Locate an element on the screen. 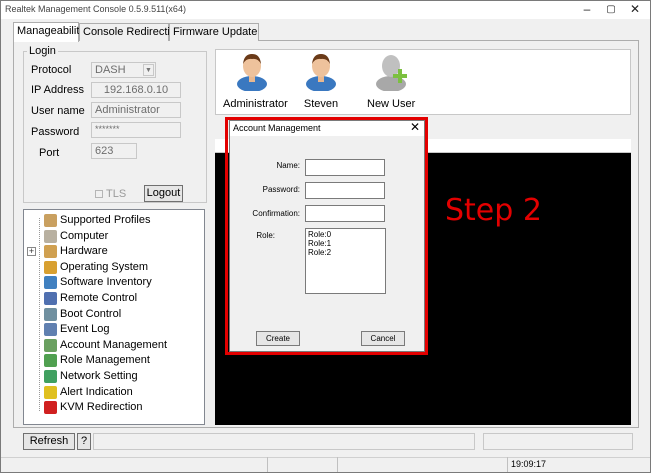 This screenshot has width=651, height=473. tree-item-label: Computer is located at coordinates (84, 235).